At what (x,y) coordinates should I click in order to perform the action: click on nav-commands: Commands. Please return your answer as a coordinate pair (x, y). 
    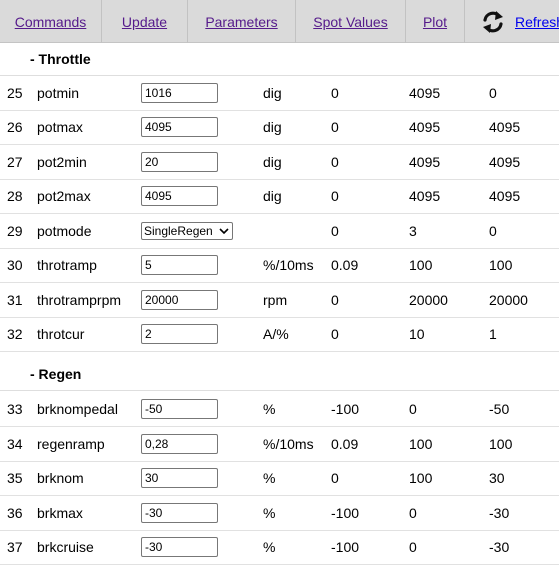
    Looking at the image, I should click on (51, 21).